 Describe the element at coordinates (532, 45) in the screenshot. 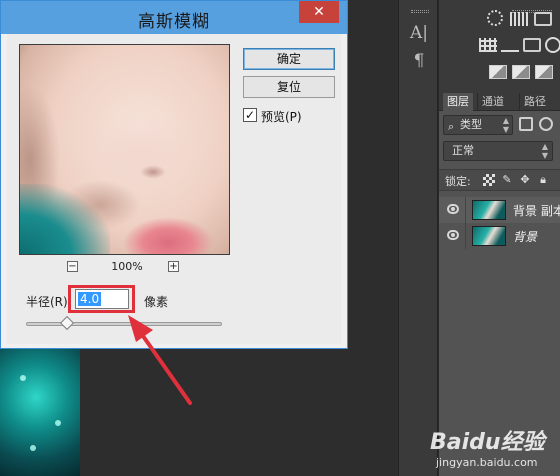

I see `black-white-icon` at that location.